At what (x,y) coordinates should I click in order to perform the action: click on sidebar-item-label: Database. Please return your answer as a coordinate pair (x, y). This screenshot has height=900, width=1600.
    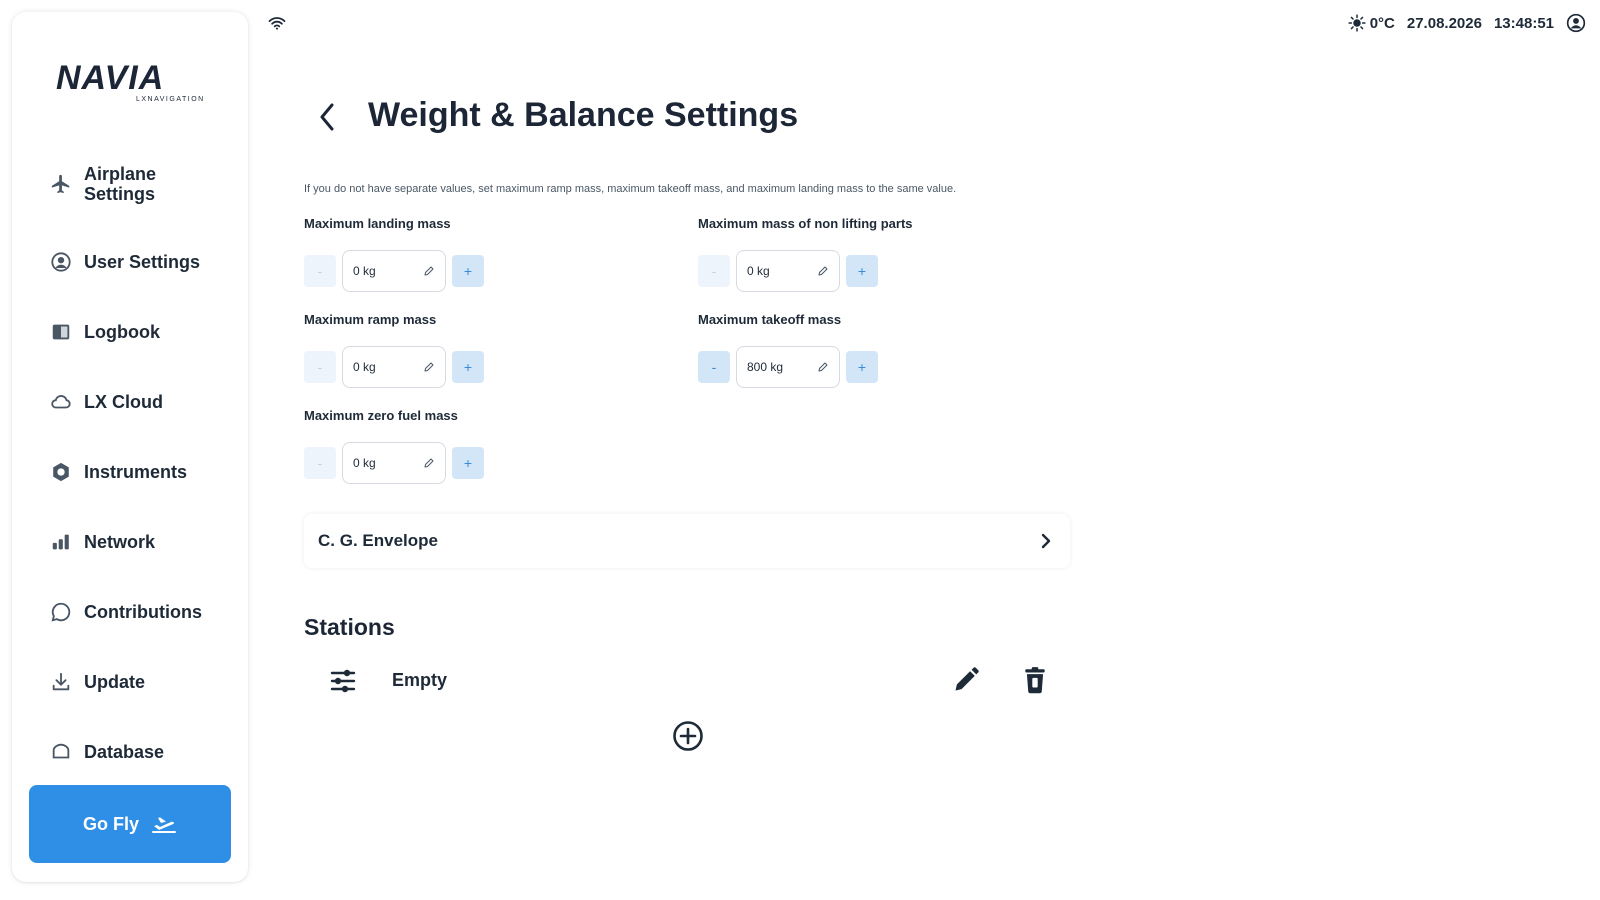
    Looking at the image, I should click on (124, 752).